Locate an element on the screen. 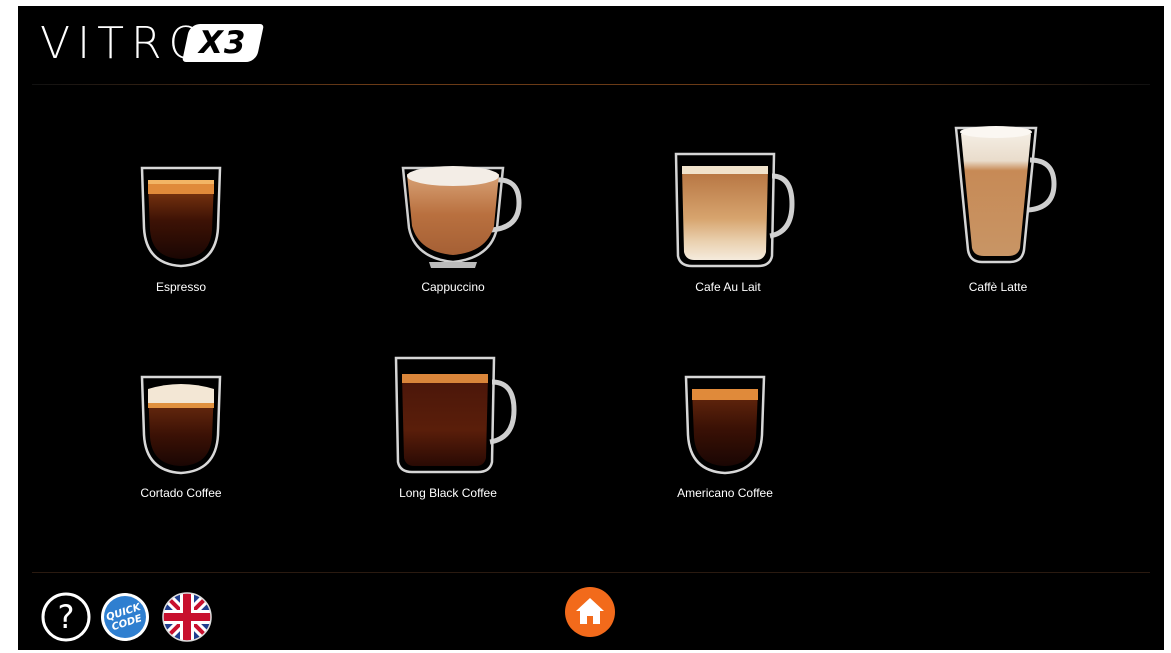  cortado-glass-icon is located at coordinates (181, 425).